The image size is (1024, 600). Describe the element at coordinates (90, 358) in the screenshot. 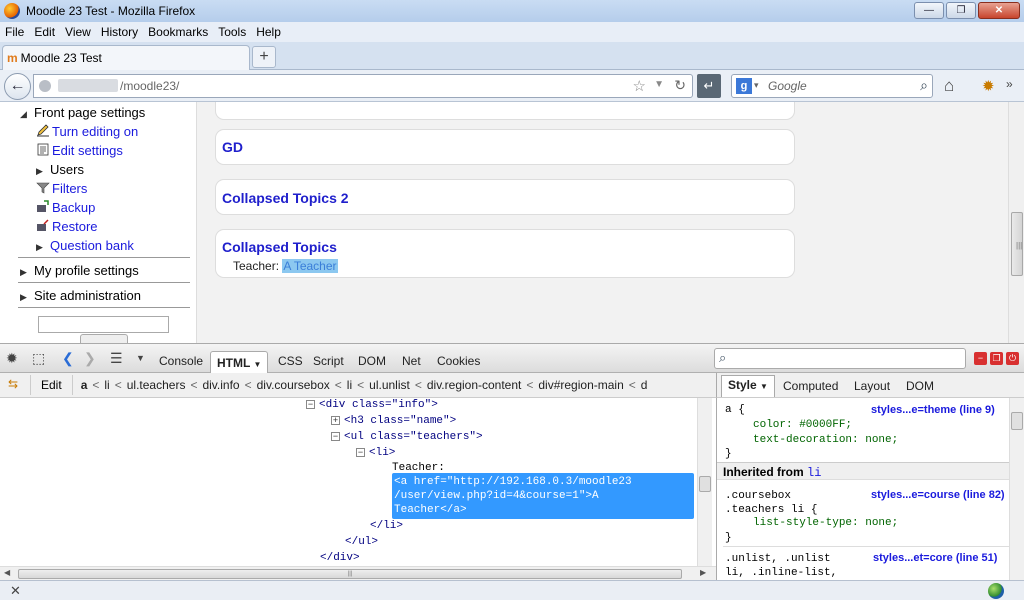

I see `forward-arrow-icon: ❯` at that location.